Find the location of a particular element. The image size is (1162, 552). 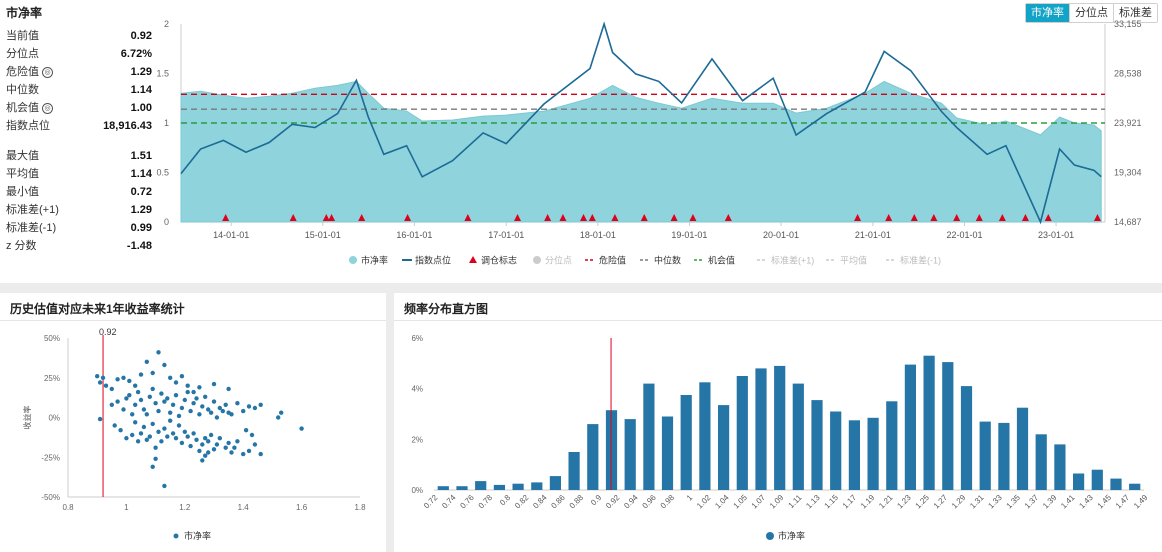

legend-label: 分位点 is located at coordinates (558, 260).